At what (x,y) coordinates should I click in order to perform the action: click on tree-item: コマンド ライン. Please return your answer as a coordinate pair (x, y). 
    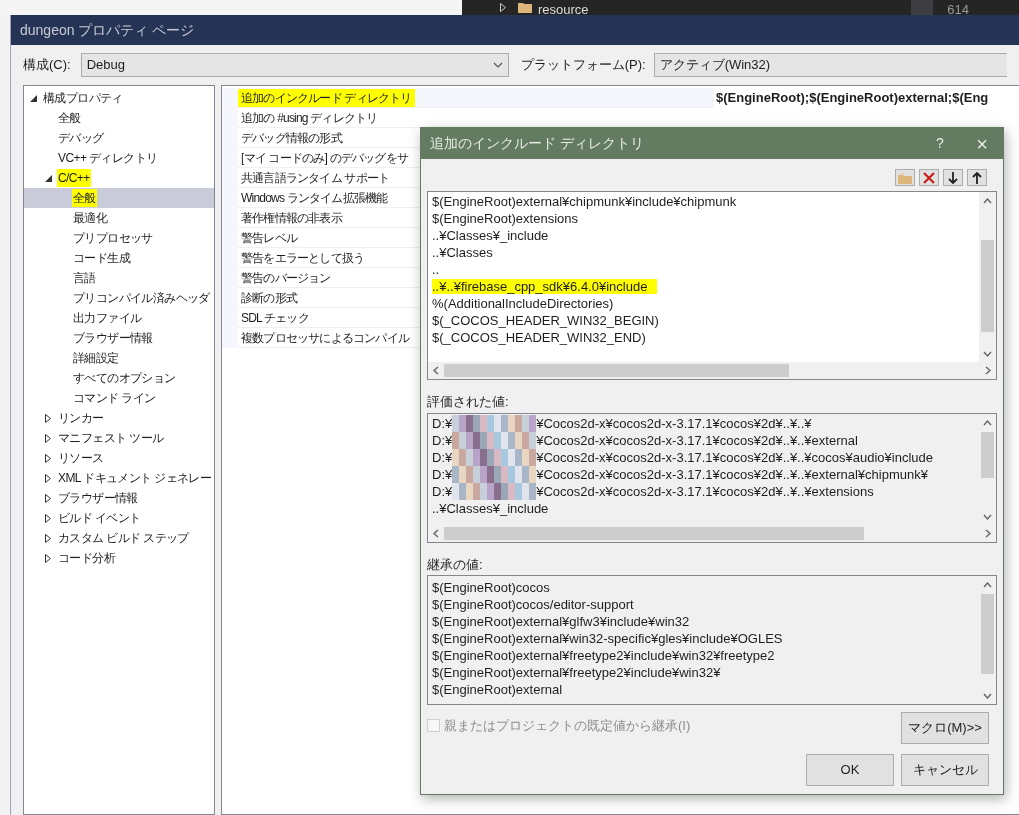
    Looking at the image, I should click on (119, 398).